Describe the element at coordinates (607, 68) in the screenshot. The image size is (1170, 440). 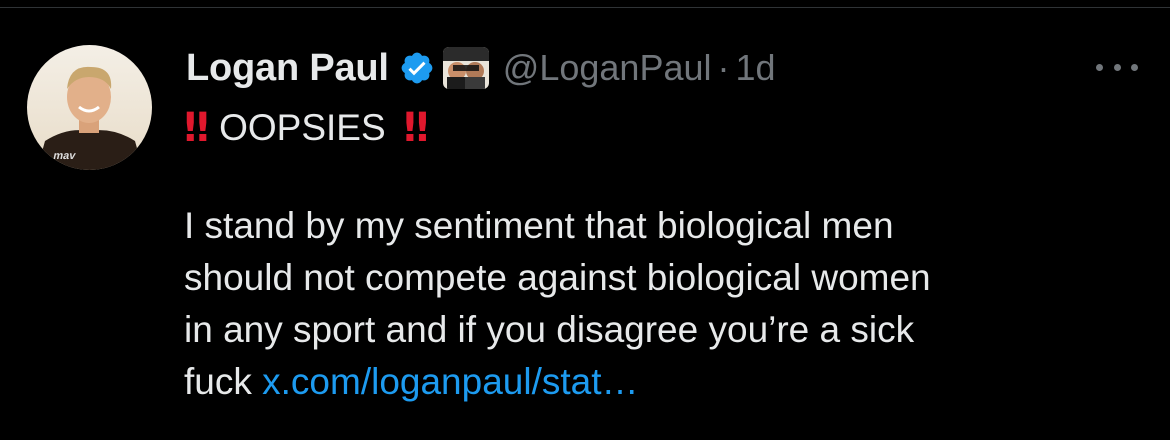
I see `handle: @LoganPaul` at that location.